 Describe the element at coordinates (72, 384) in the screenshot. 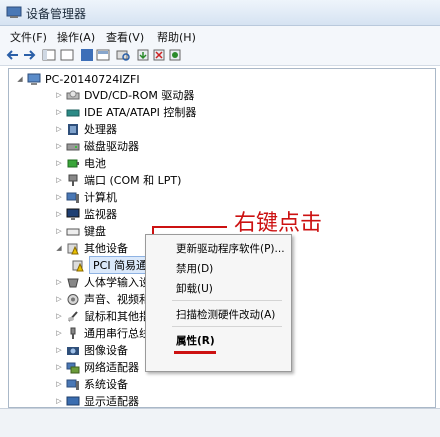

I see `system-device-icon` at that location.